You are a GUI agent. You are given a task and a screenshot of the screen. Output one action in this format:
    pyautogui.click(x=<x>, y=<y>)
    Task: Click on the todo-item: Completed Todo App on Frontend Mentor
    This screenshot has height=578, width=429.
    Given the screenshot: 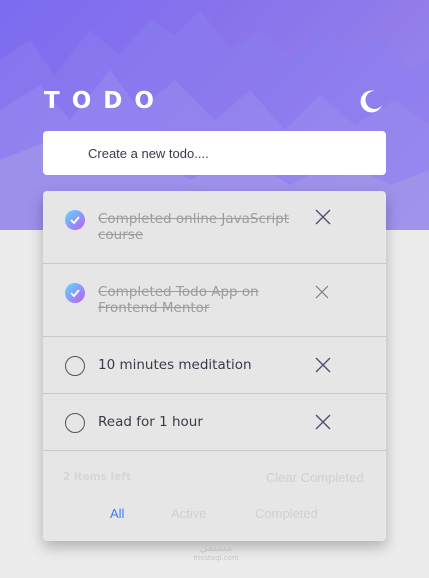 What is the action you would take?
    pyautogui.click(x=214, y=300)
    